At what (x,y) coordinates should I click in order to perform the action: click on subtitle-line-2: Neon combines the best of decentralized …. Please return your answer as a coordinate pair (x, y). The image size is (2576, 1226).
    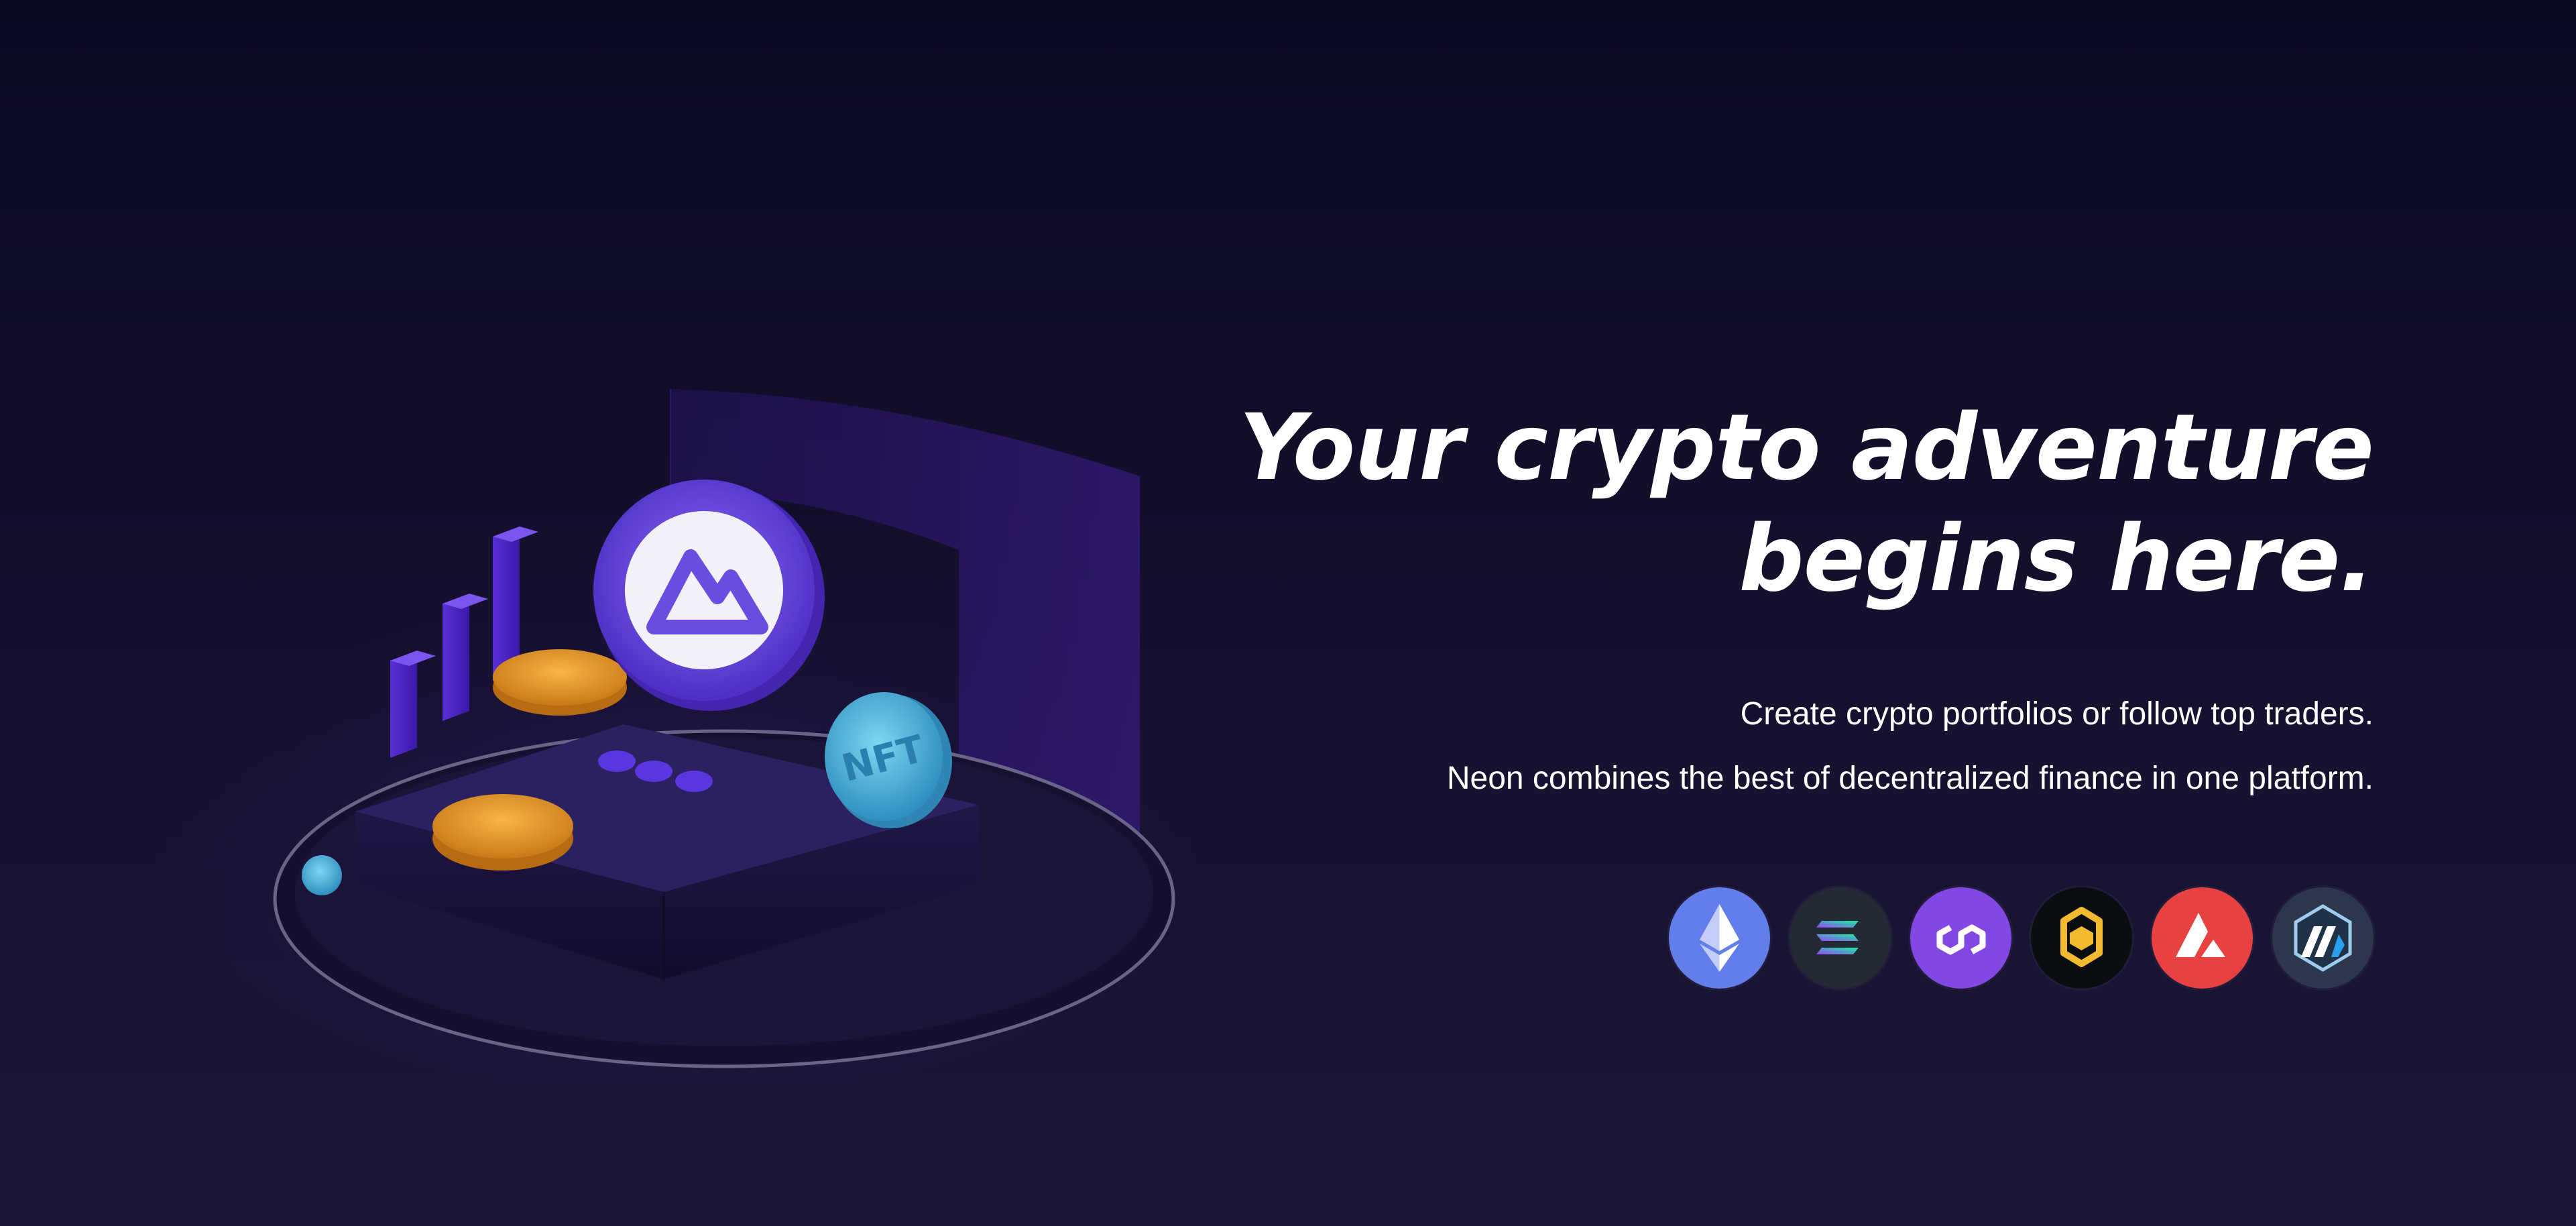
    Looking at the image, I should click on (1910, 778).